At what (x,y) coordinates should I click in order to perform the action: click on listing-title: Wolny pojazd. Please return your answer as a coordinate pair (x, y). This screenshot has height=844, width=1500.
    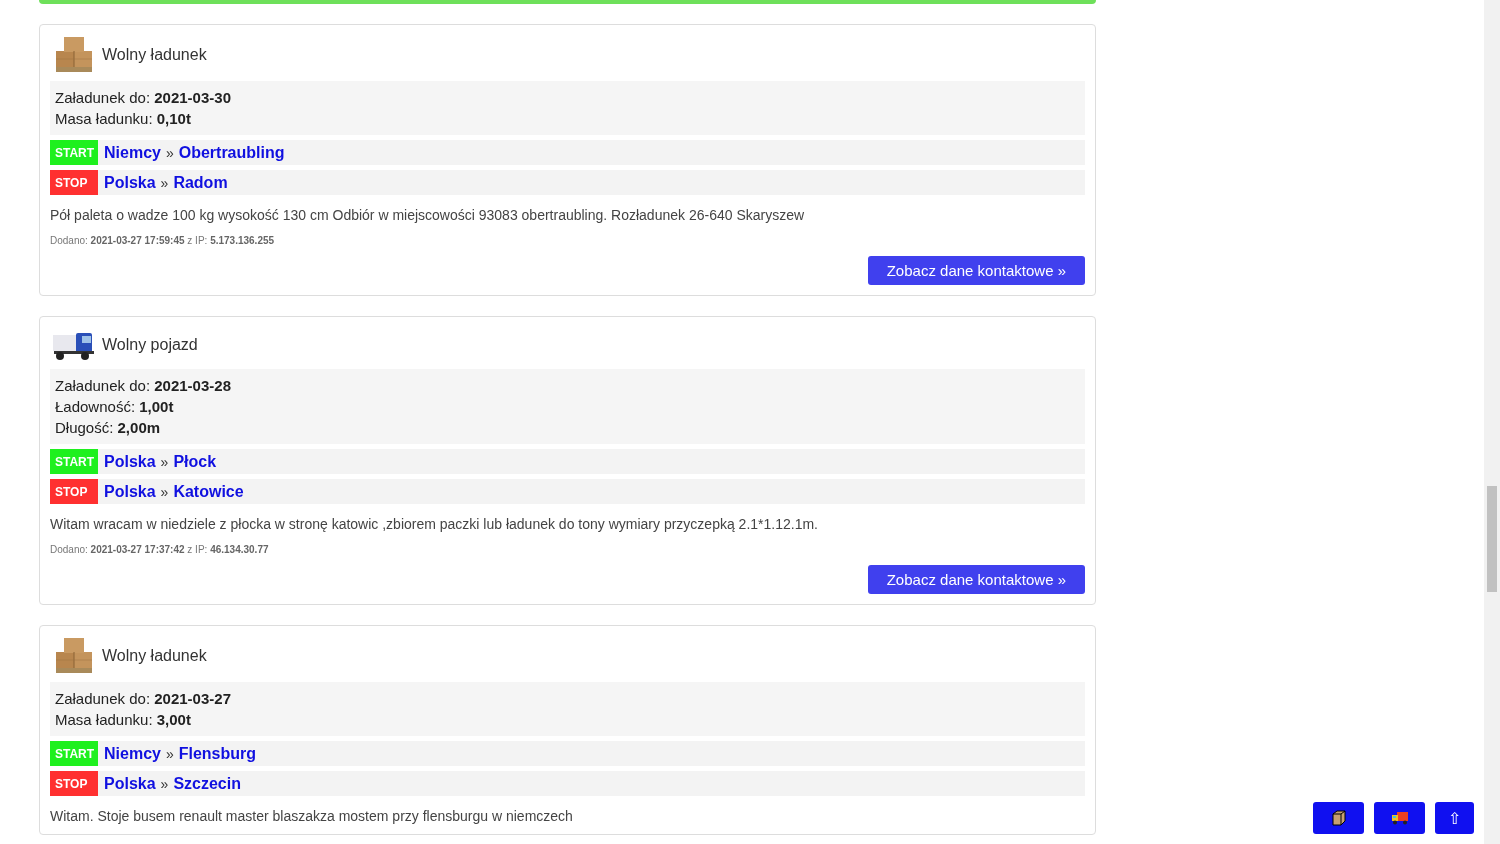
    Looking at the image, I should click on (150, 345).